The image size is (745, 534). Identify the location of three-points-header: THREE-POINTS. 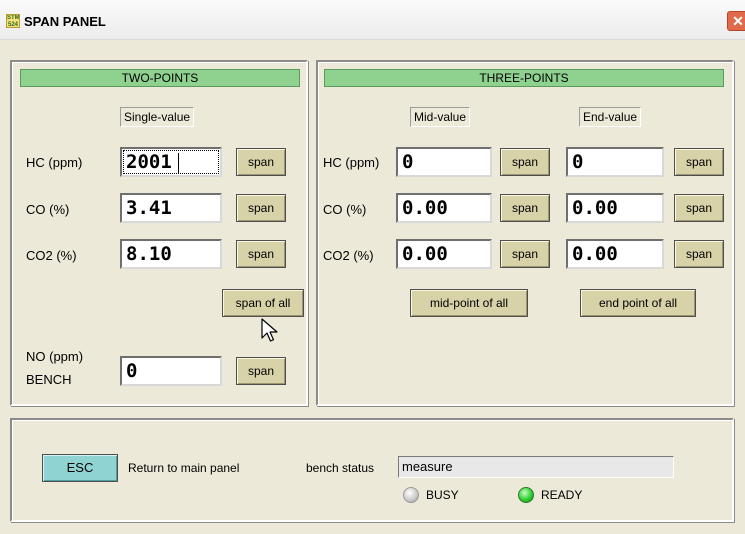
(524, 78).